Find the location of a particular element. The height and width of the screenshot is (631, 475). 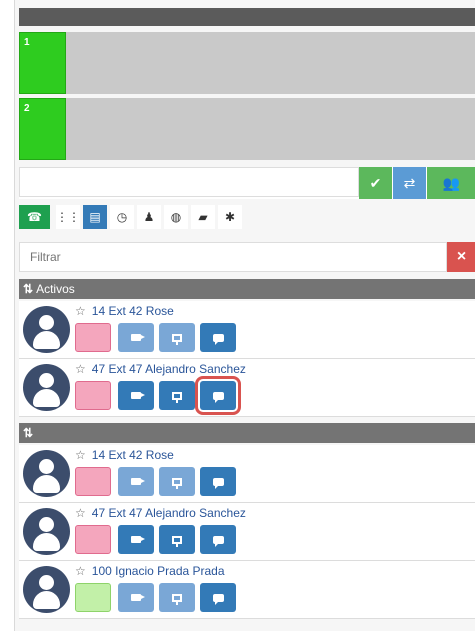

close-icon: × is located at coordinates (461, 256).